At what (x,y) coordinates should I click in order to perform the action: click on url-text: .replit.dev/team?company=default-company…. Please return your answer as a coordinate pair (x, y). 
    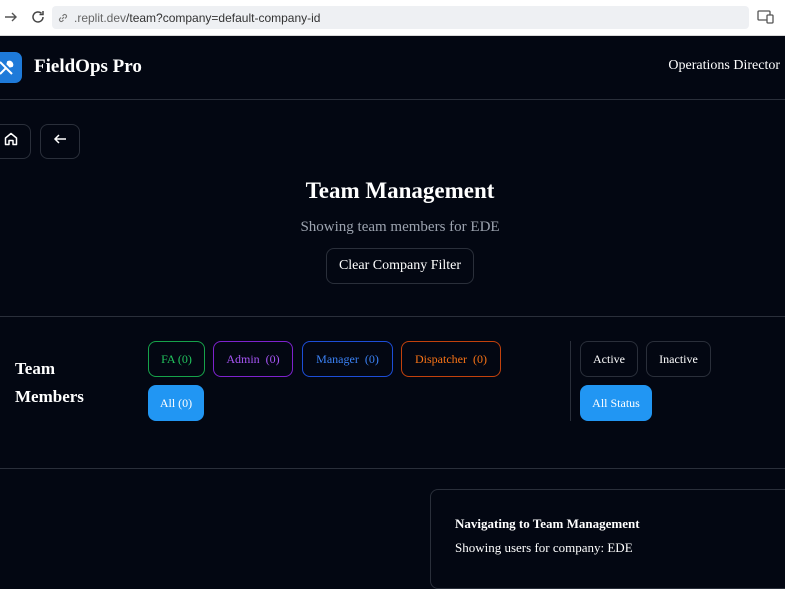
    Looking at the image, I should click on (197, 17).